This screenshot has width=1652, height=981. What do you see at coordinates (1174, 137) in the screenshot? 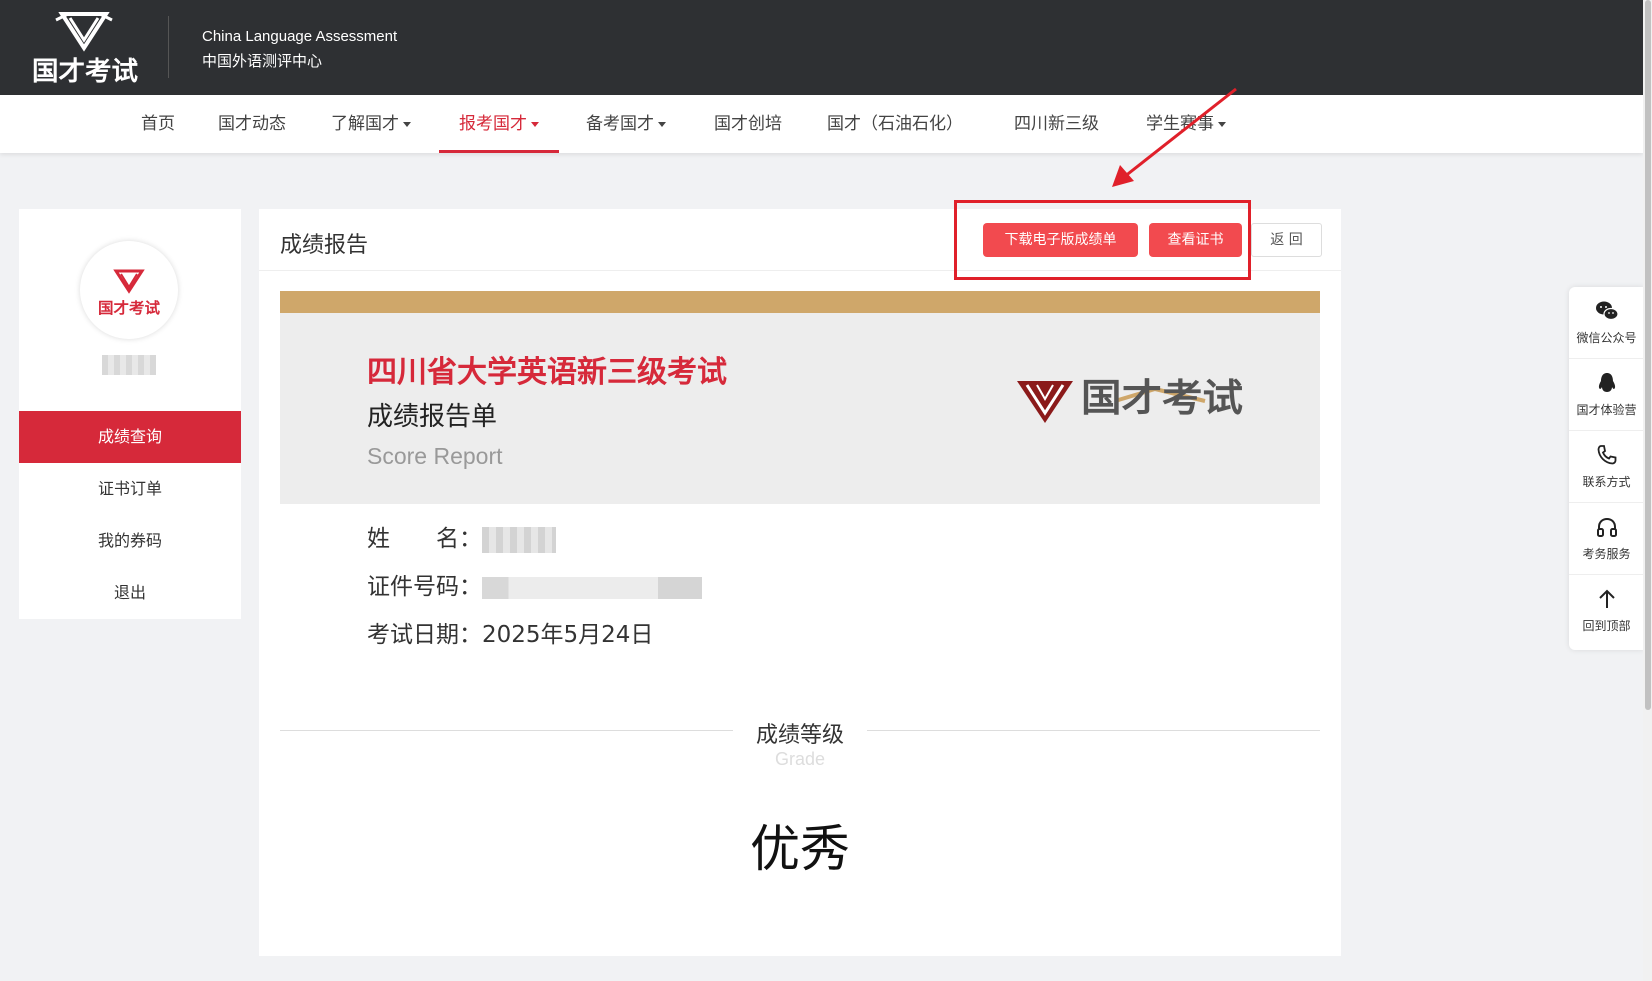
I see `annotation-arrow-icon` at bounding box center [1174, 137].